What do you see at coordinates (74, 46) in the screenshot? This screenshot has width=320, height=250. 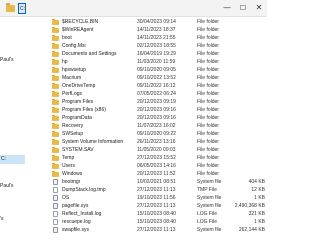 I see `file-name: Config.Msi` at bounding box center [74, 46].